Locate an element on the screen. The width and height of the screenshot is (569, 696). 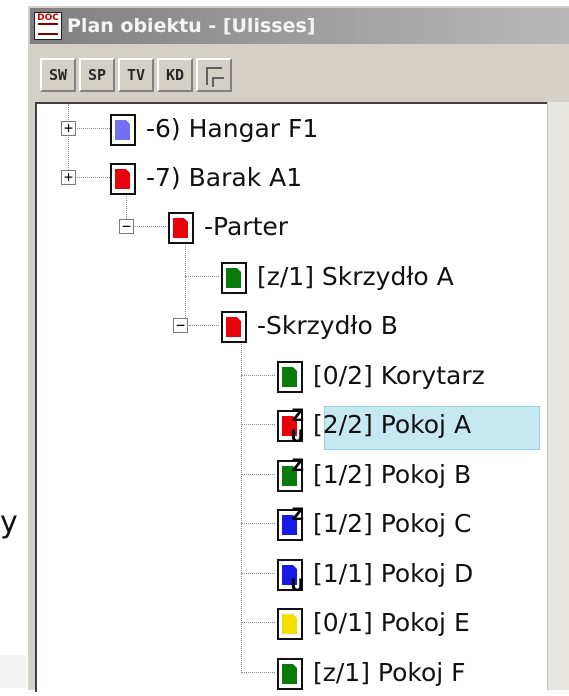
tree-node-label: -6) Hangar F1 is located at coordinates (232, 128).